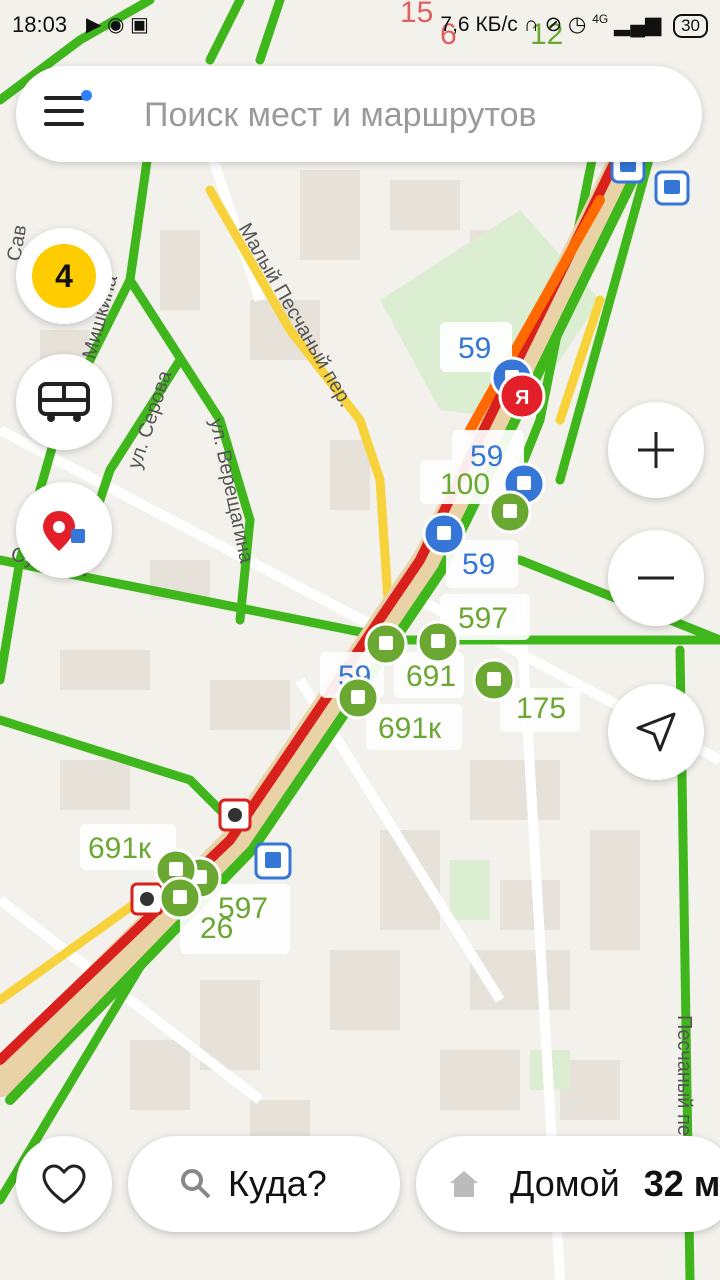 The height and width of the screenshot is (1280, 720). Describe the element at coordinates (216, 928) in the screenshot. I see `route-26-label: 26` at that location.